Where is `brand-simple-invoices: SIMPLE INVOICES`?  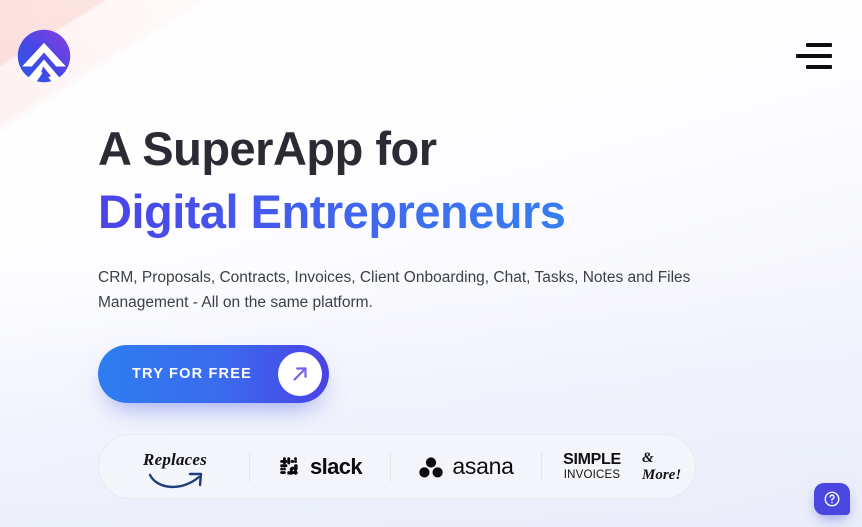 brand-simple-invoices: SIMPLE INVOICES is located at coordinates (592, 466).